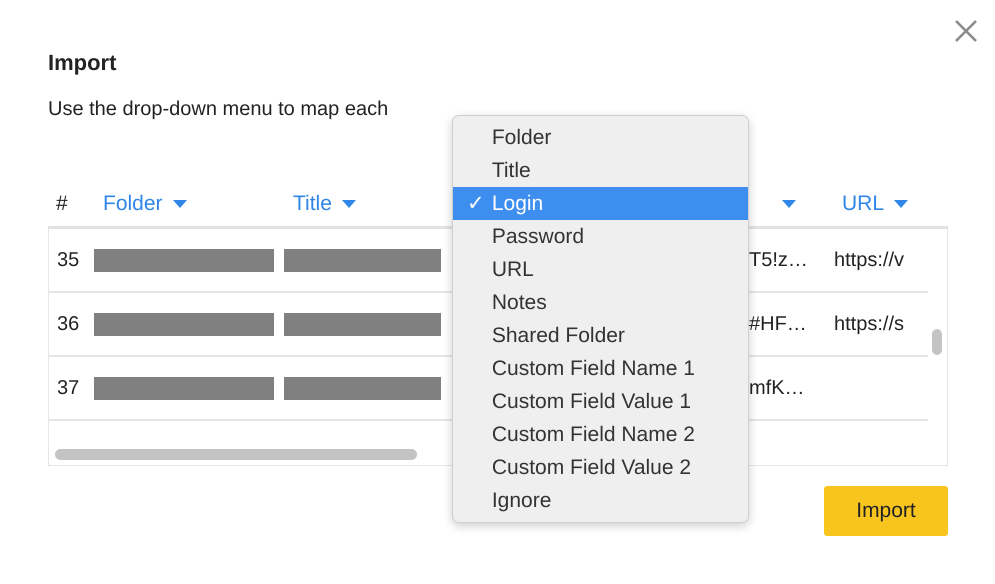  Describe the element at coordinates (600, 170) in the screenshot. I see `menu-item: Title` at that location.